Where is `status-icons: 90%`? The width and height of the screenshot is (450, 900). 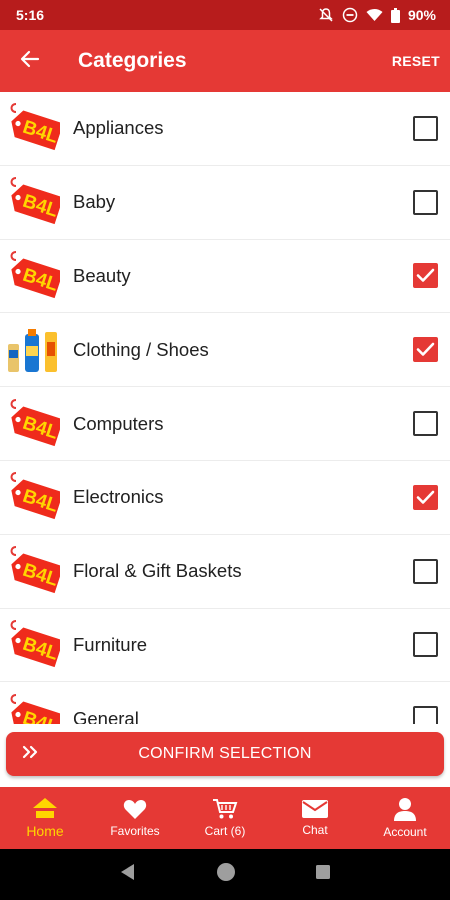 status-icons: 90% is located at coordinates (377, 15).